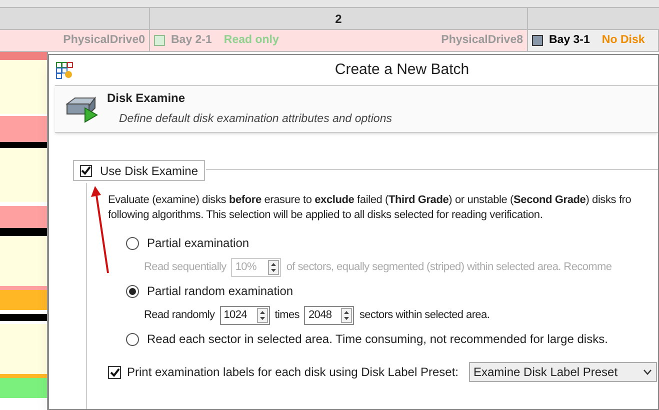 The image size is (659, 410). Describe the element at coordinates (562, 372) in the screenshot. I see `preset-dropdown: Examine Disk Label Preset` at that location.